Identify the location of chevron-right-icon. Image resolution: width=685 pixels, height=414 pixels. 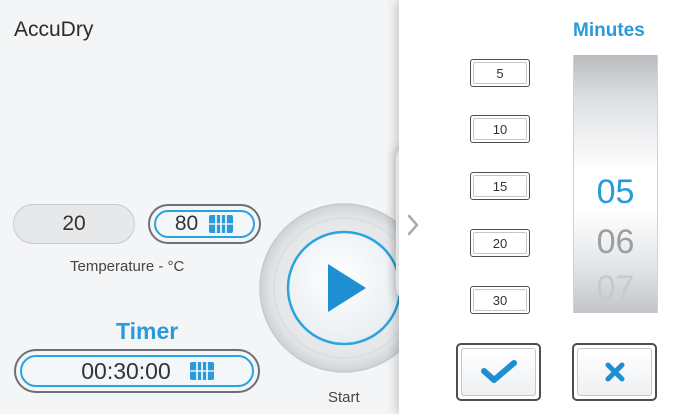
(413, 225).